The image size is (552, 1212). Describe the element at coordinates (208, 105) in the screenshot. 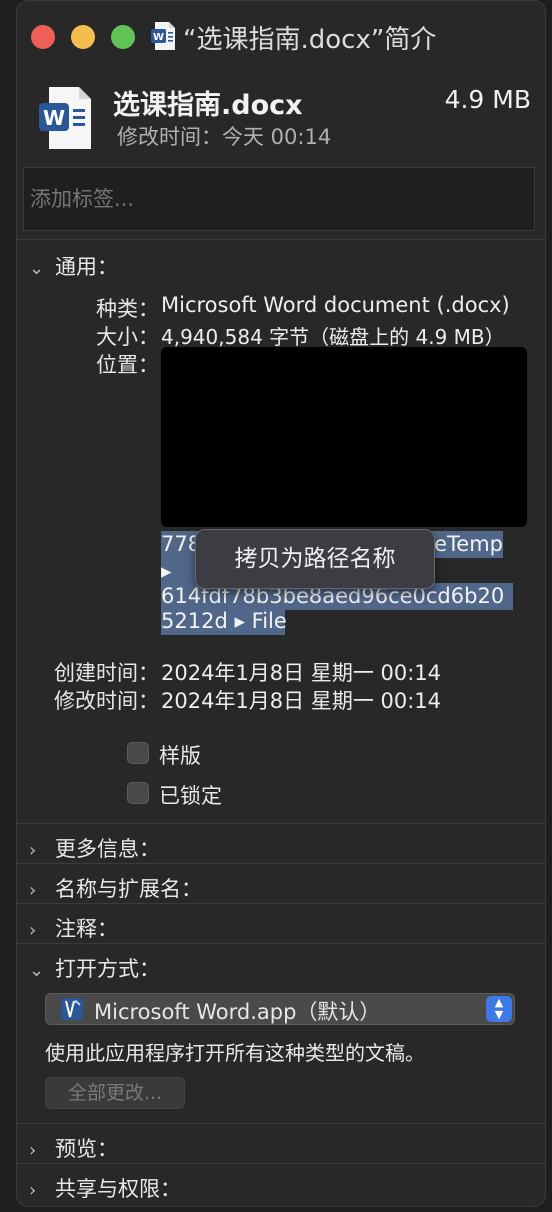

I see `file-name: 选课指南.docx` at that location.